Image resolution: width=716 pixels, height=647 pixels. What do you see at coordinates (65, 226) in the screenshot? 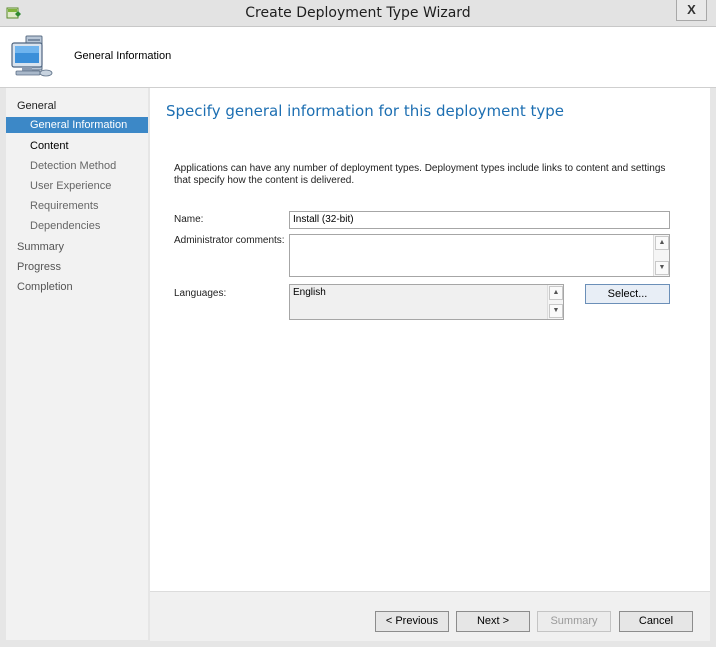
I see `sidebar-item-dependencies: Dependencies` at bounding box center [65, 226].